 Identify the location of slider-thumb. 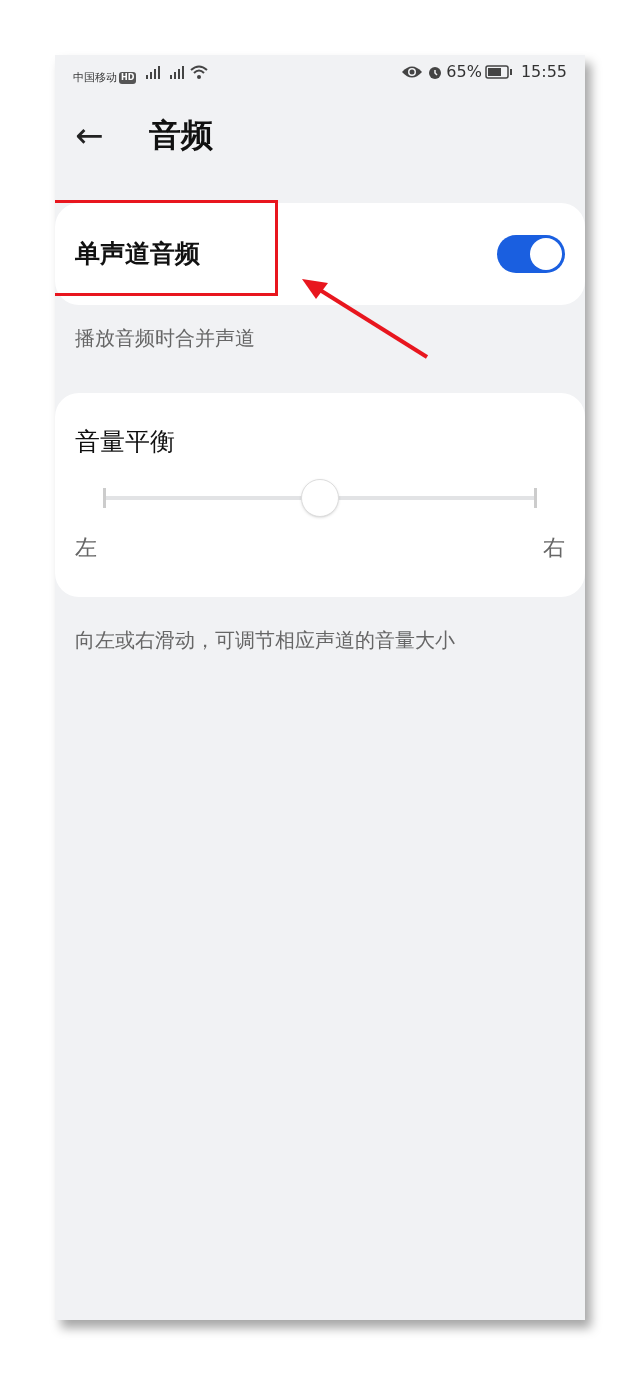
(320, 497).